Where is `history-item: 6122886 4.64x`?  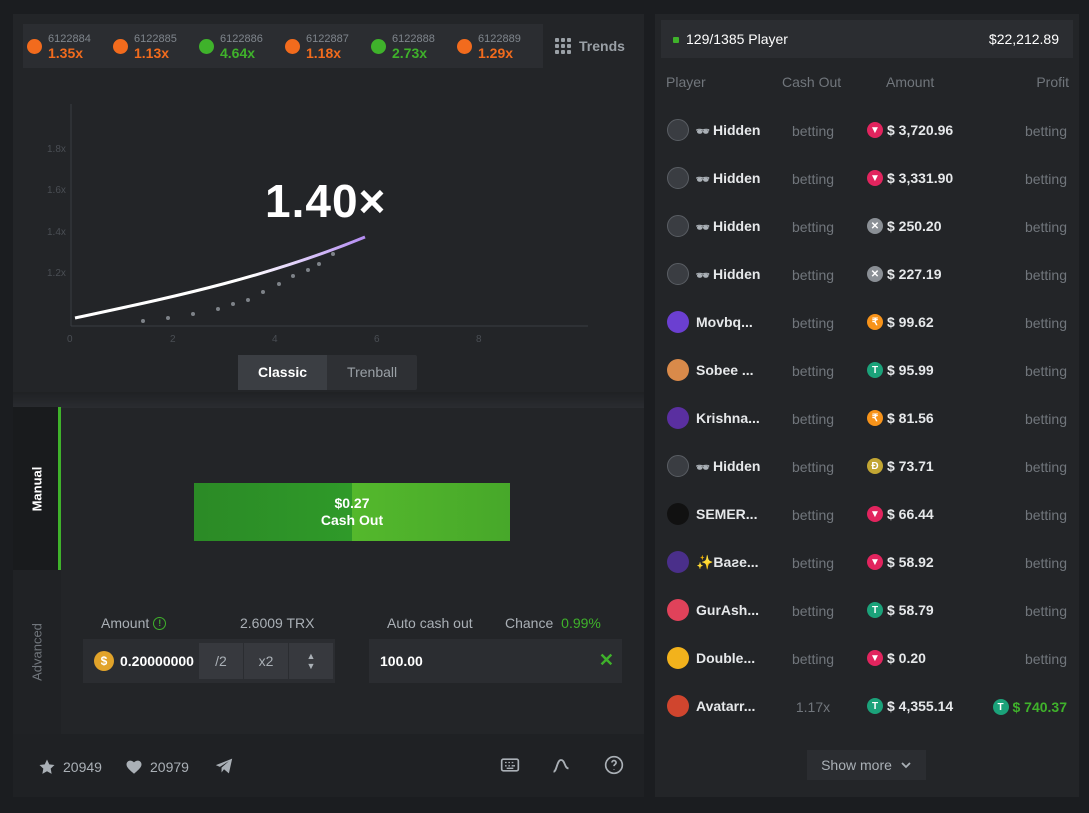
history-item: 6122886 4.64x is located at coordinates (242, 46).